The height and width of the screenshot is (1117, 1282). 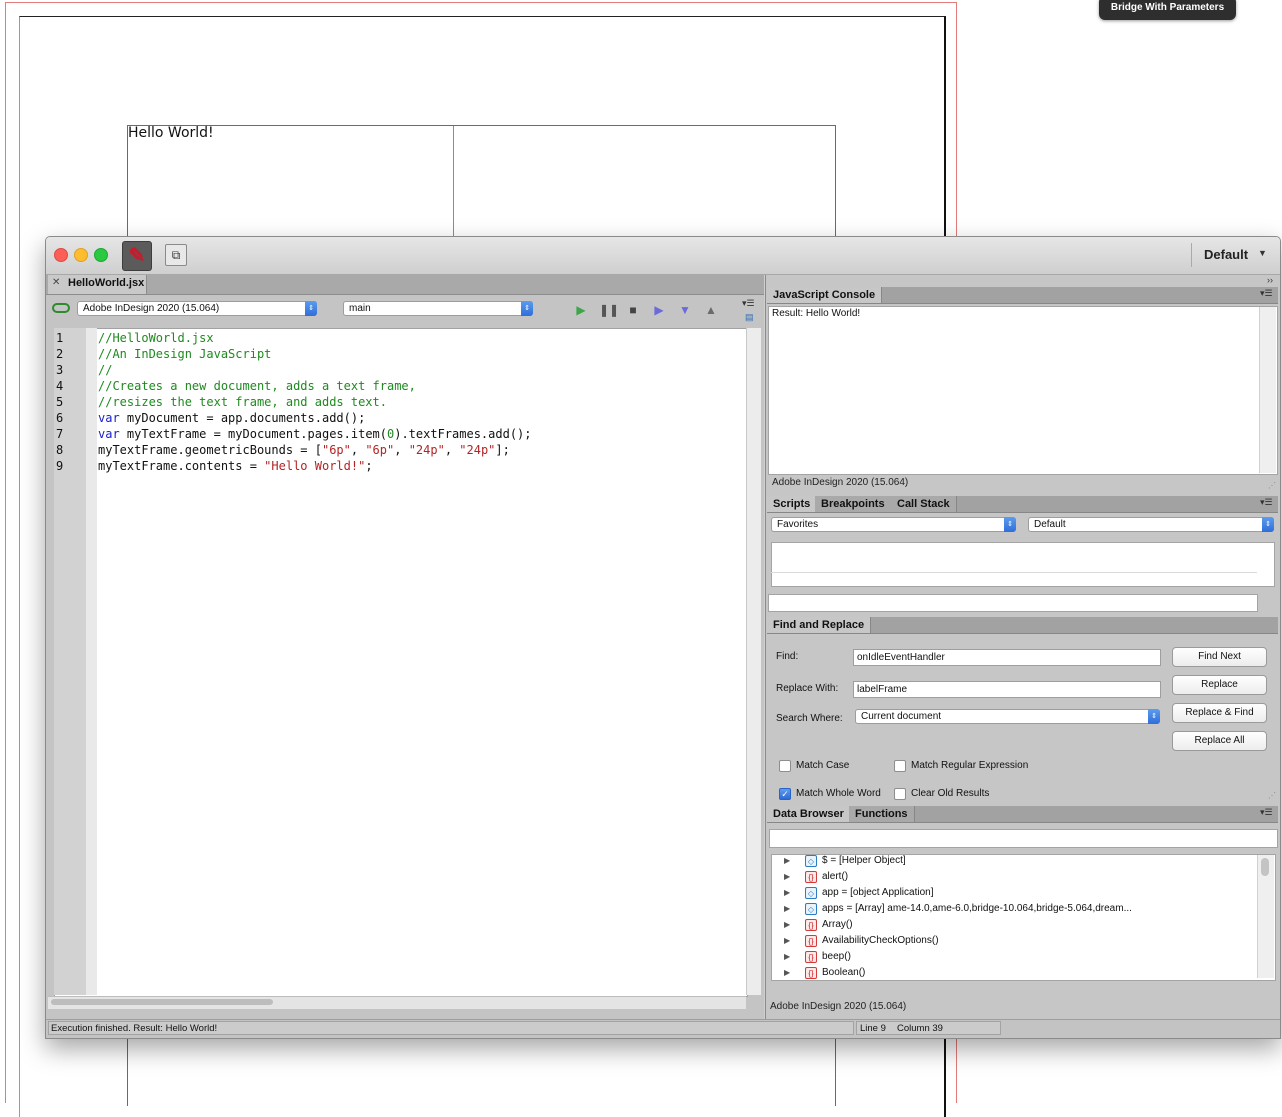 I want to click on scripts-menu-icon: ▾☰, so click(x=1266, y=502).